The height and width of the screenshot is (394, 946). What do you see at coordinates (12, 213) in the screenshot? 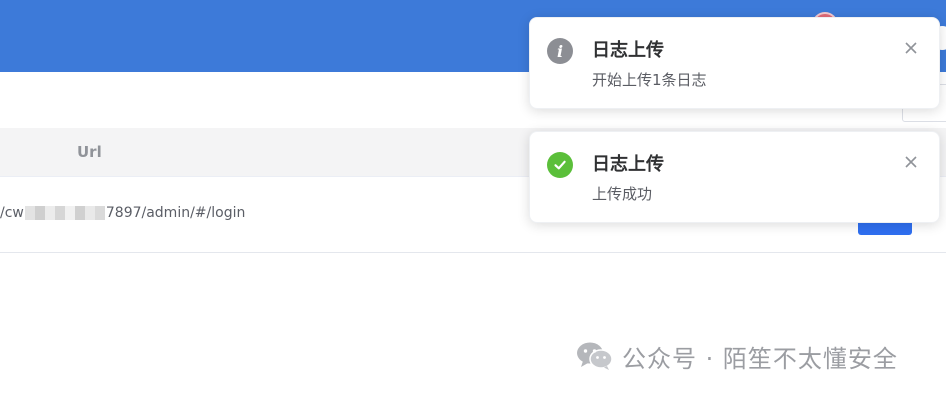
I see `url-prefix: /cw` at bounding box center [12, 213].